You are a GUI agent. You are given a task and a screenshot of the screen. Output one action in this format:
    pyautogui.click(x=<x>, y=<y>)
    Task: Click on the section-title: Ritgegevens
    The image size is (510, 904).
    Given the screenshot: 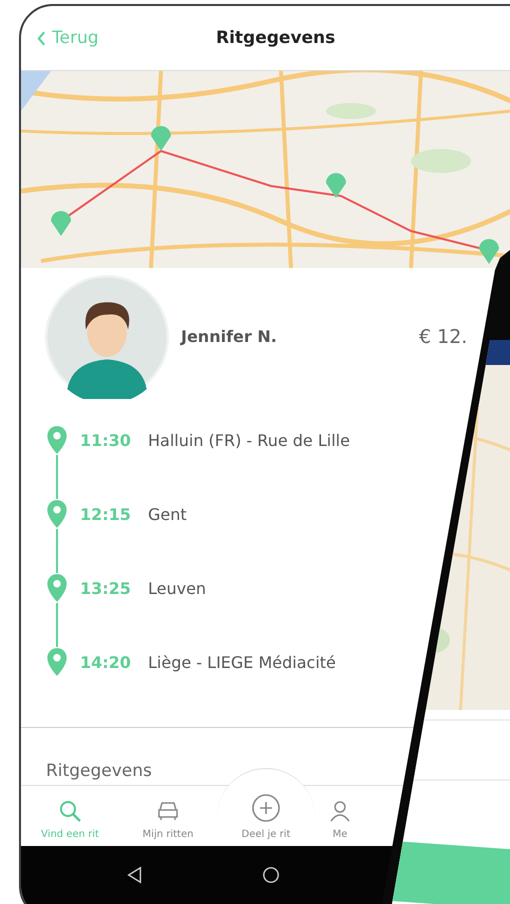 What is the action you would take?
    pyautogui.click(x=99, y=771)
    